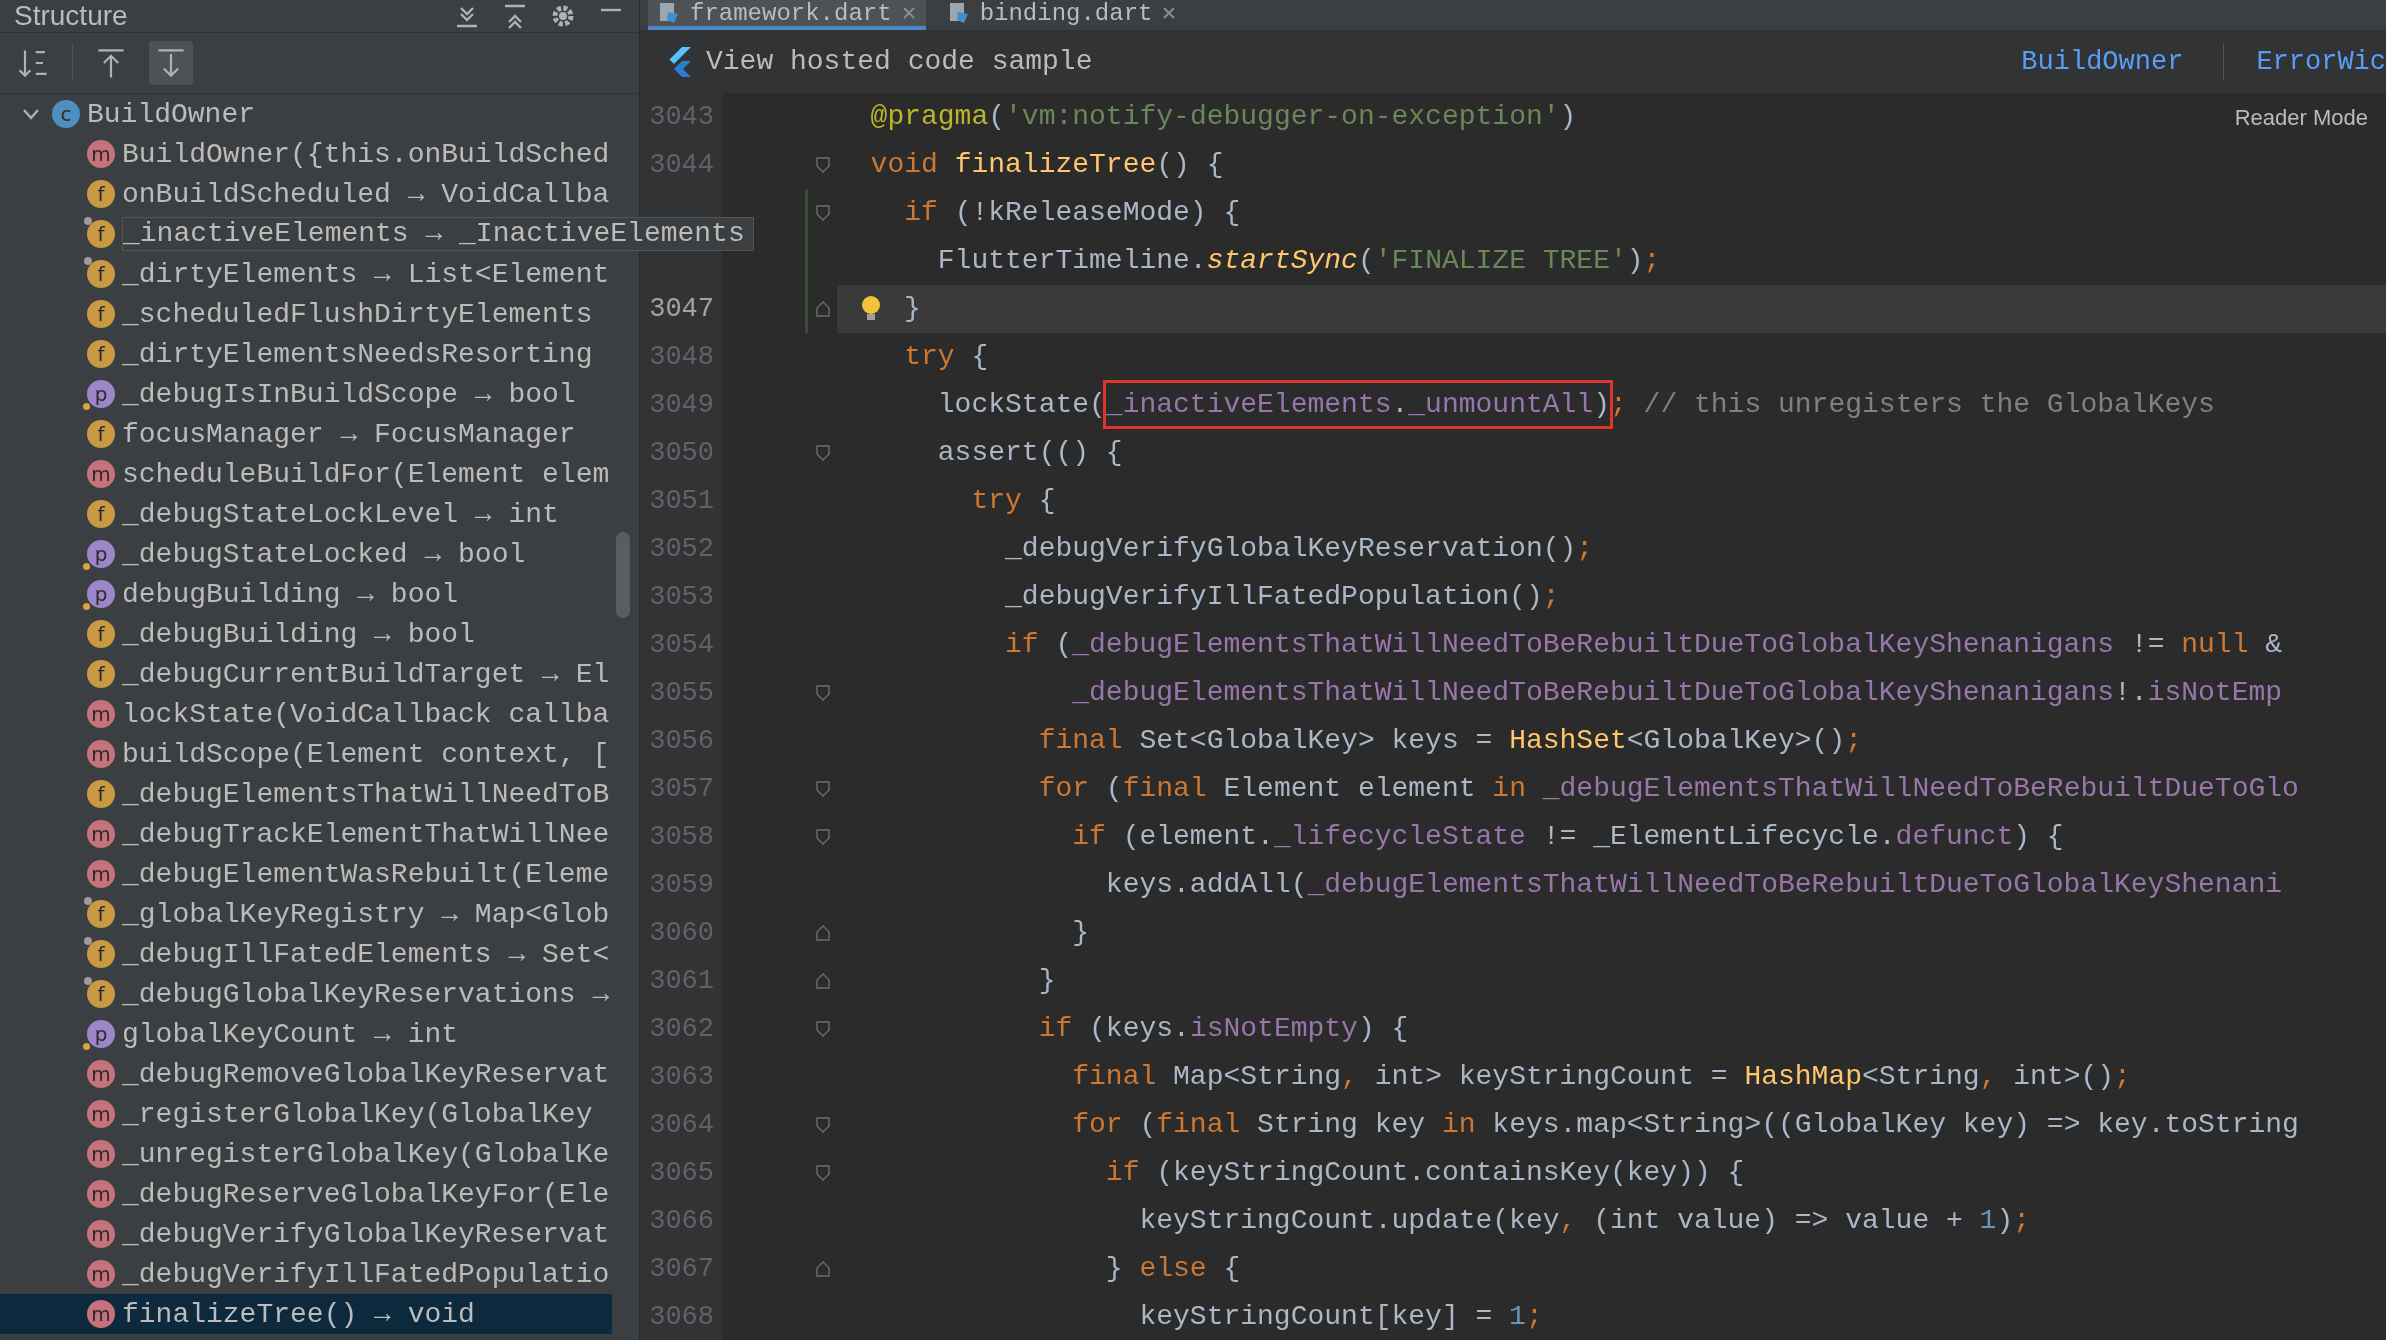 Image resolution: width=2386 pixels, height=1340 pixels. I want to click on member-label: _globalKeyRegistry → Map<Glob, so click(366, 914).